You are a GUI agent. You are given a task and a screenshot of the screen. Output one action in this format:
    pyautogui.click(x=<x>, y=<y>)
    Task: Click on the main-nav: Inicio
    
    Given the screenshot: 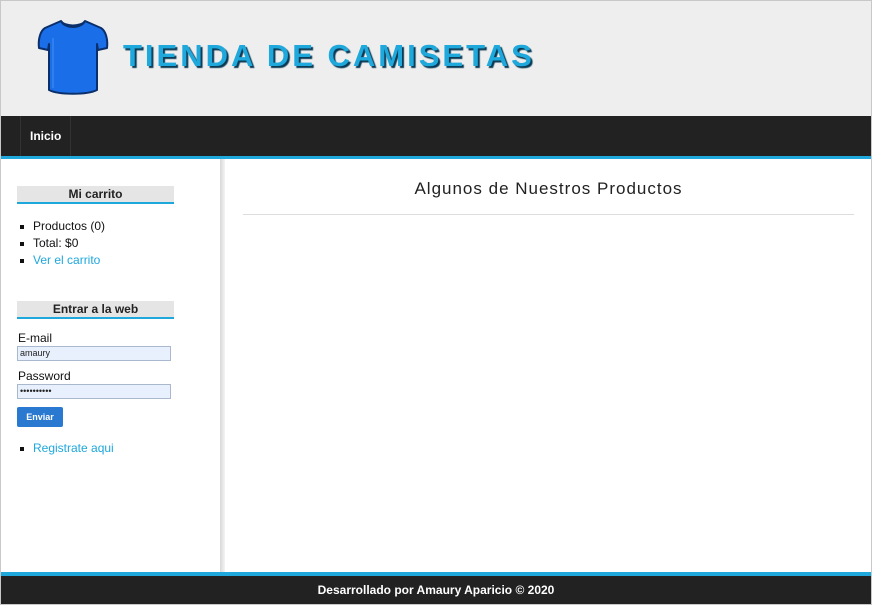 What is the action you would take?
    pyautogui.click(x=436, y=137)
    